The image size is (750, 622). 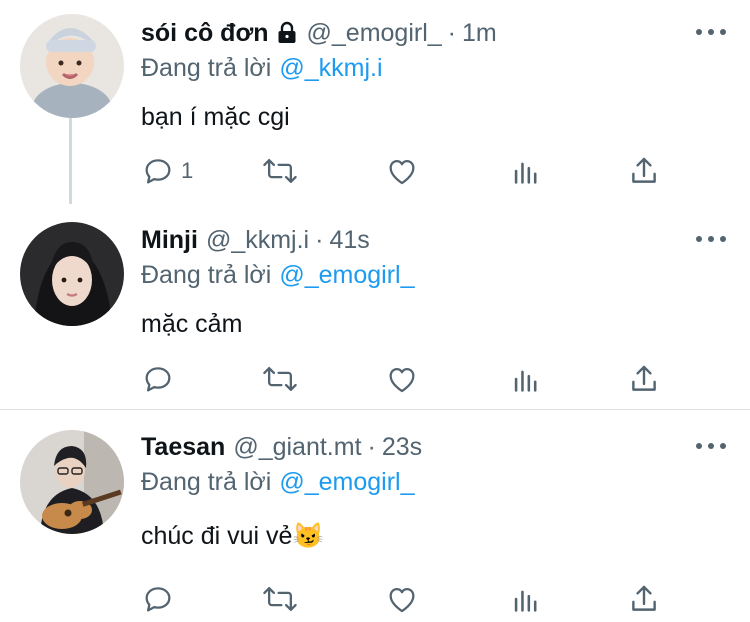 I want to click on display-name: Taesan, so click(x=183, y=447).